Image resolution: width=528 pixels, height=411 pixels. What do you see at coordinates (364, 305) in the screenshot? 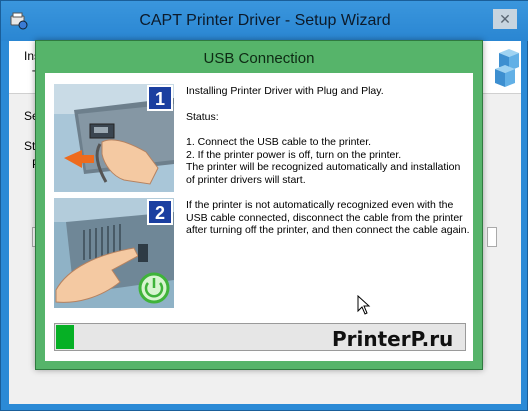
I see `mouse-cursor-icon` at bounding box center [364, 305].